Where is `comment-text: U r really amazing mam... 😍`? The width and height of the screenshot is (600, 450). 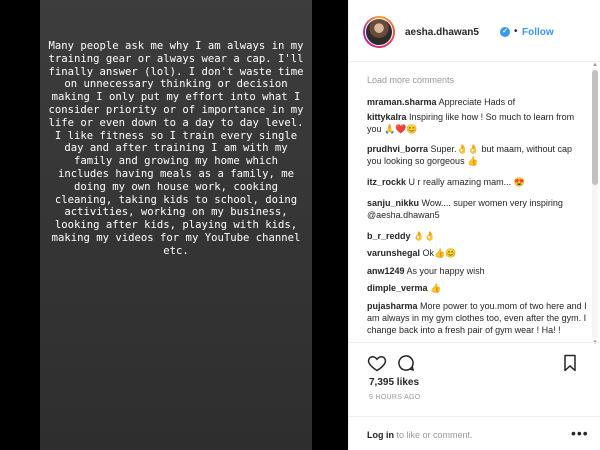
comment-text: U r really amazing mam... 😍 is located at coordinates (466, 182).